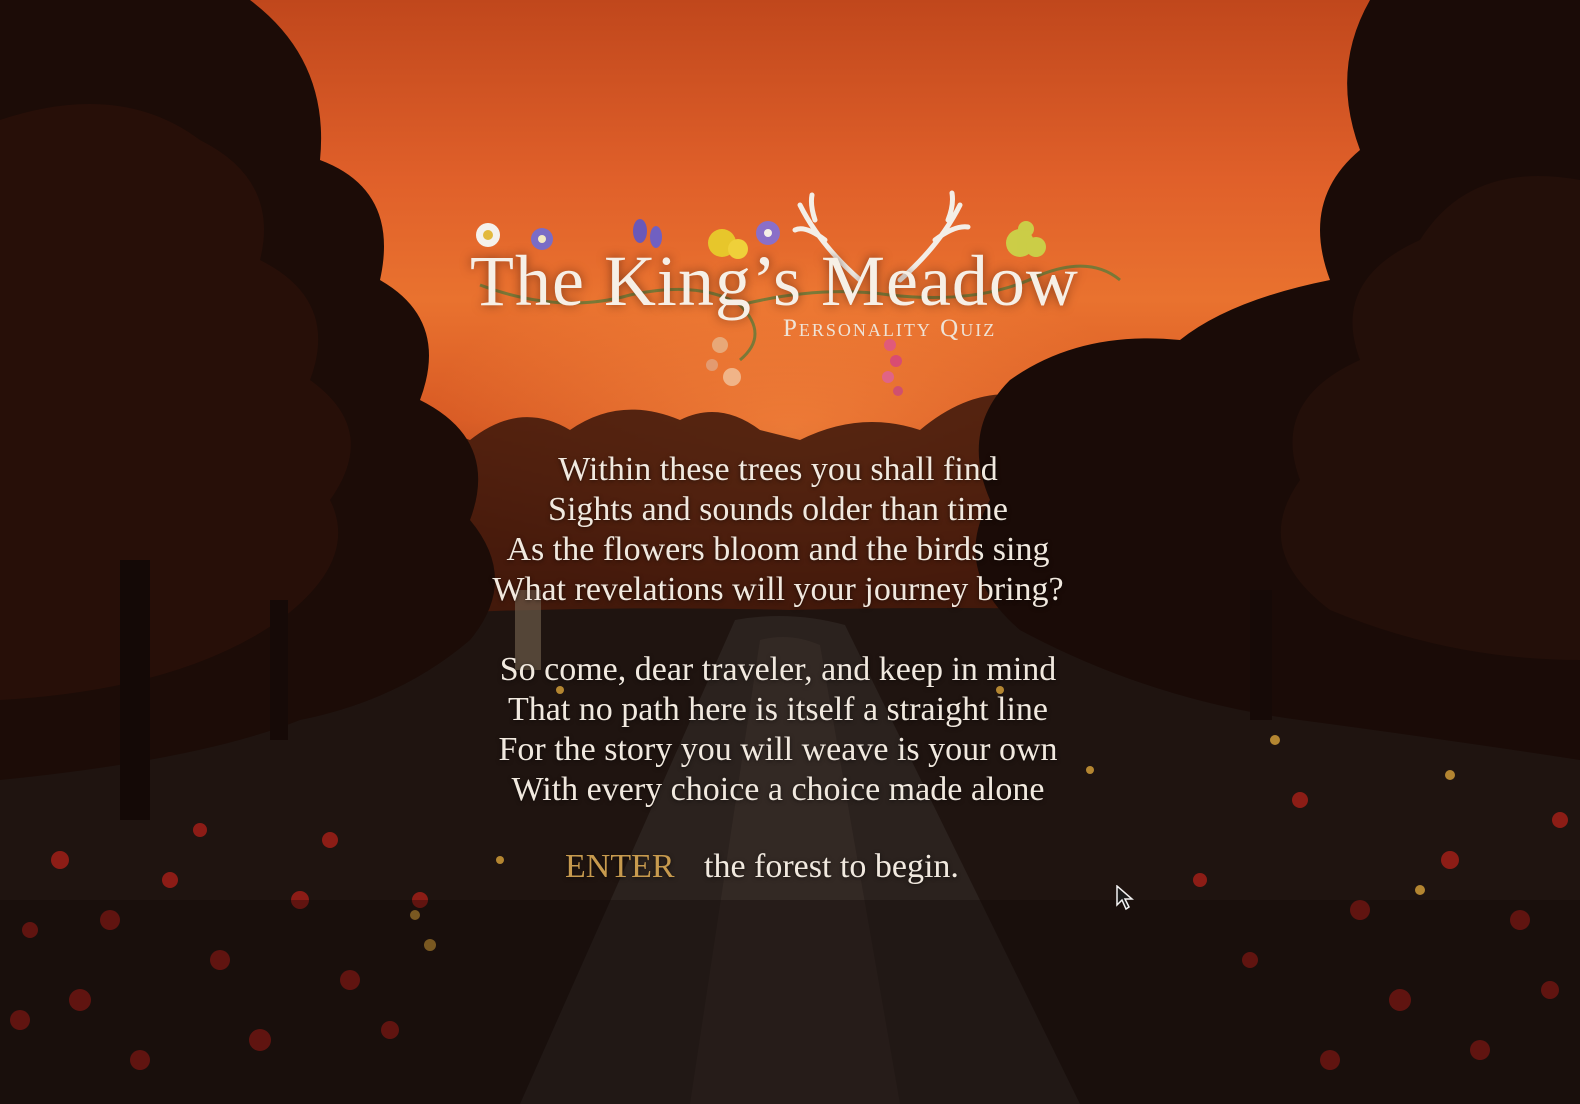  I want to click on poem-line: Within these trees you shall find, so click(778, 469).